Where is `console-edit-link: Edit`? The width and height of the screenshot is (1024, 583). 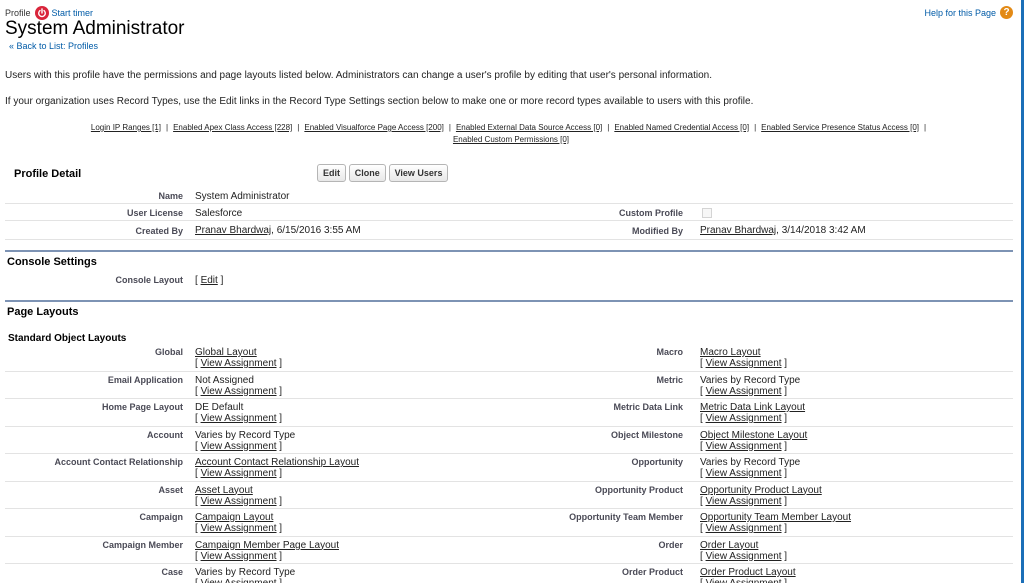 console-edit-link: Edit is located at coordinates (209, 280).